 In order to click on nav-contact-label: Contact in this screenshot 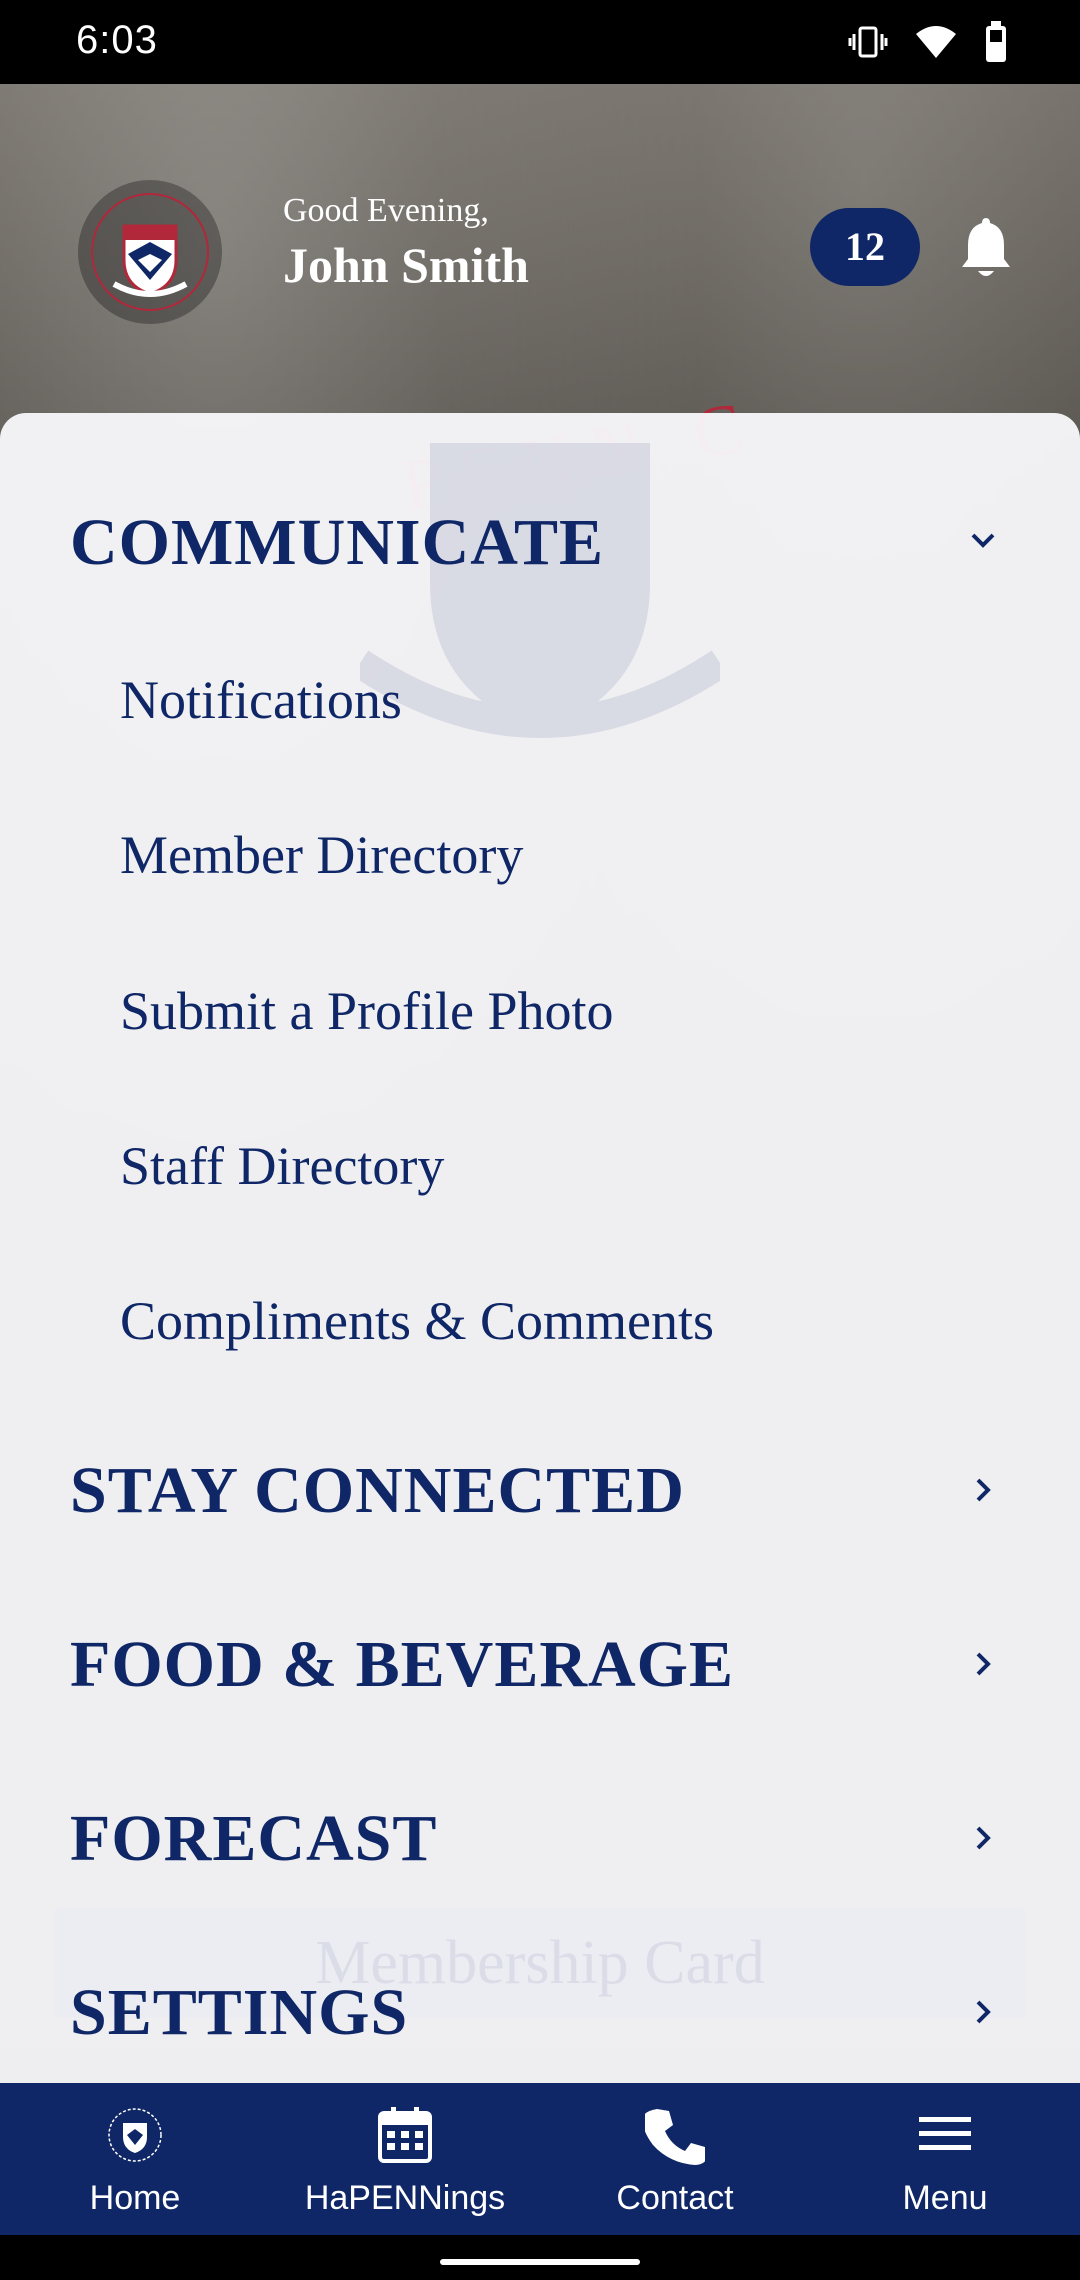, I will do `click(675, 2198)`.